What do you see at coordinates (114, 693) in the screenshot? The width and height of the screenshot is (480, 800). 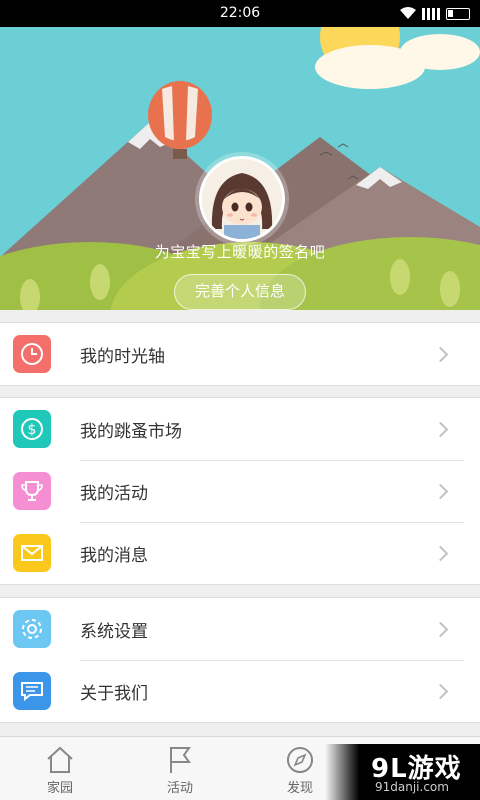 I see `menu-item-label: 关于我们` at bounding box center [114, 693].